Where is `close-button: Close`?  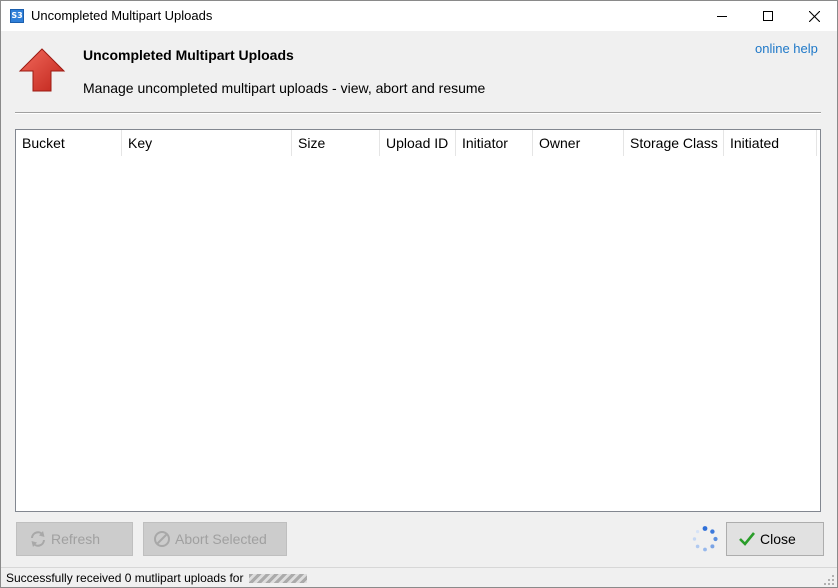 close-button: Close is located at coordinates (775, 539).